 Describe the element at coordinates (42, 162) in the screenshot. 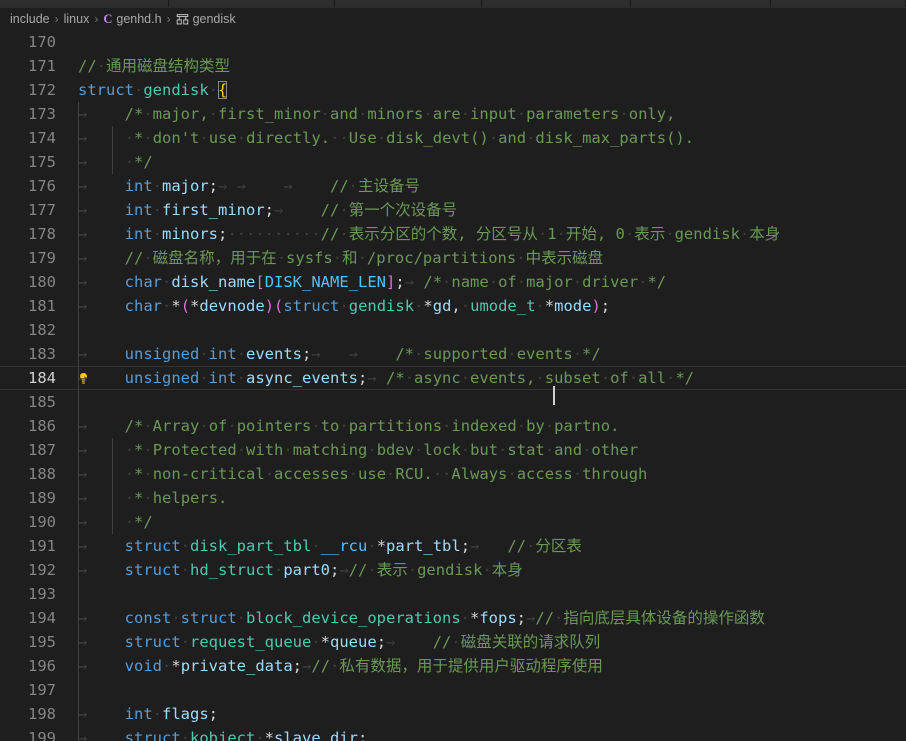

I see `line-number: 175` at that location.